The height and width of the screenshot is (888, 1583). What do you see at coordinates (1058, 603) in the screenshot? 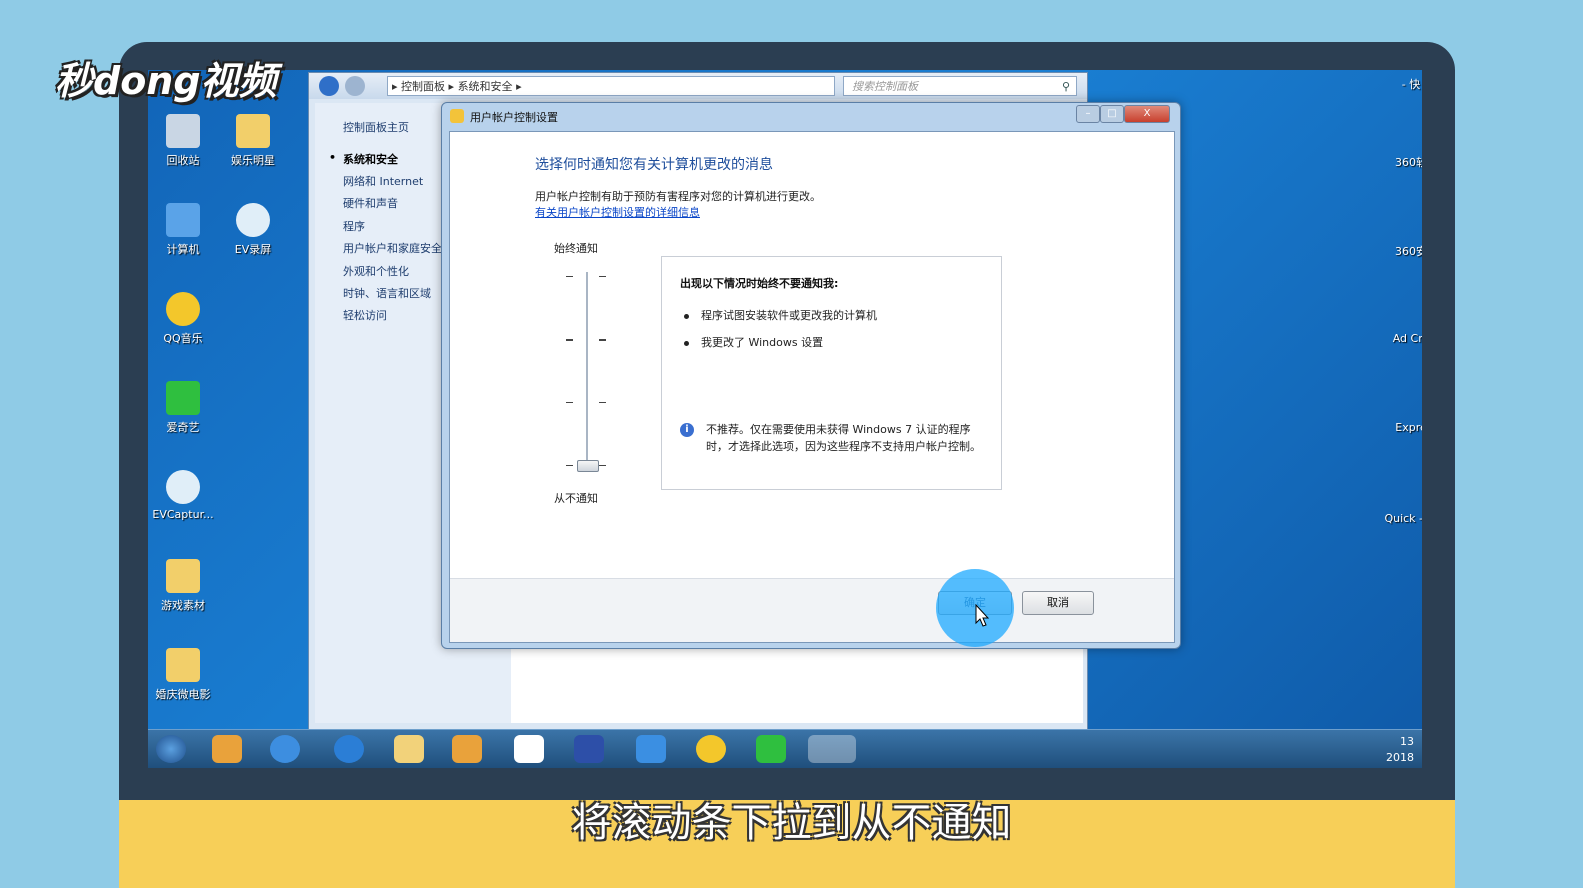
I see `cancel-button: 取消` at bounding box center [1058, 603].